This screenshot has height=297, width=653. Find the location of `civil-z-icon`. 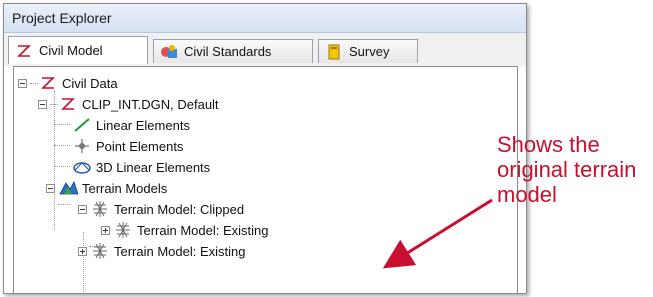

civil-z-icon is located at coordinates (24, 51).